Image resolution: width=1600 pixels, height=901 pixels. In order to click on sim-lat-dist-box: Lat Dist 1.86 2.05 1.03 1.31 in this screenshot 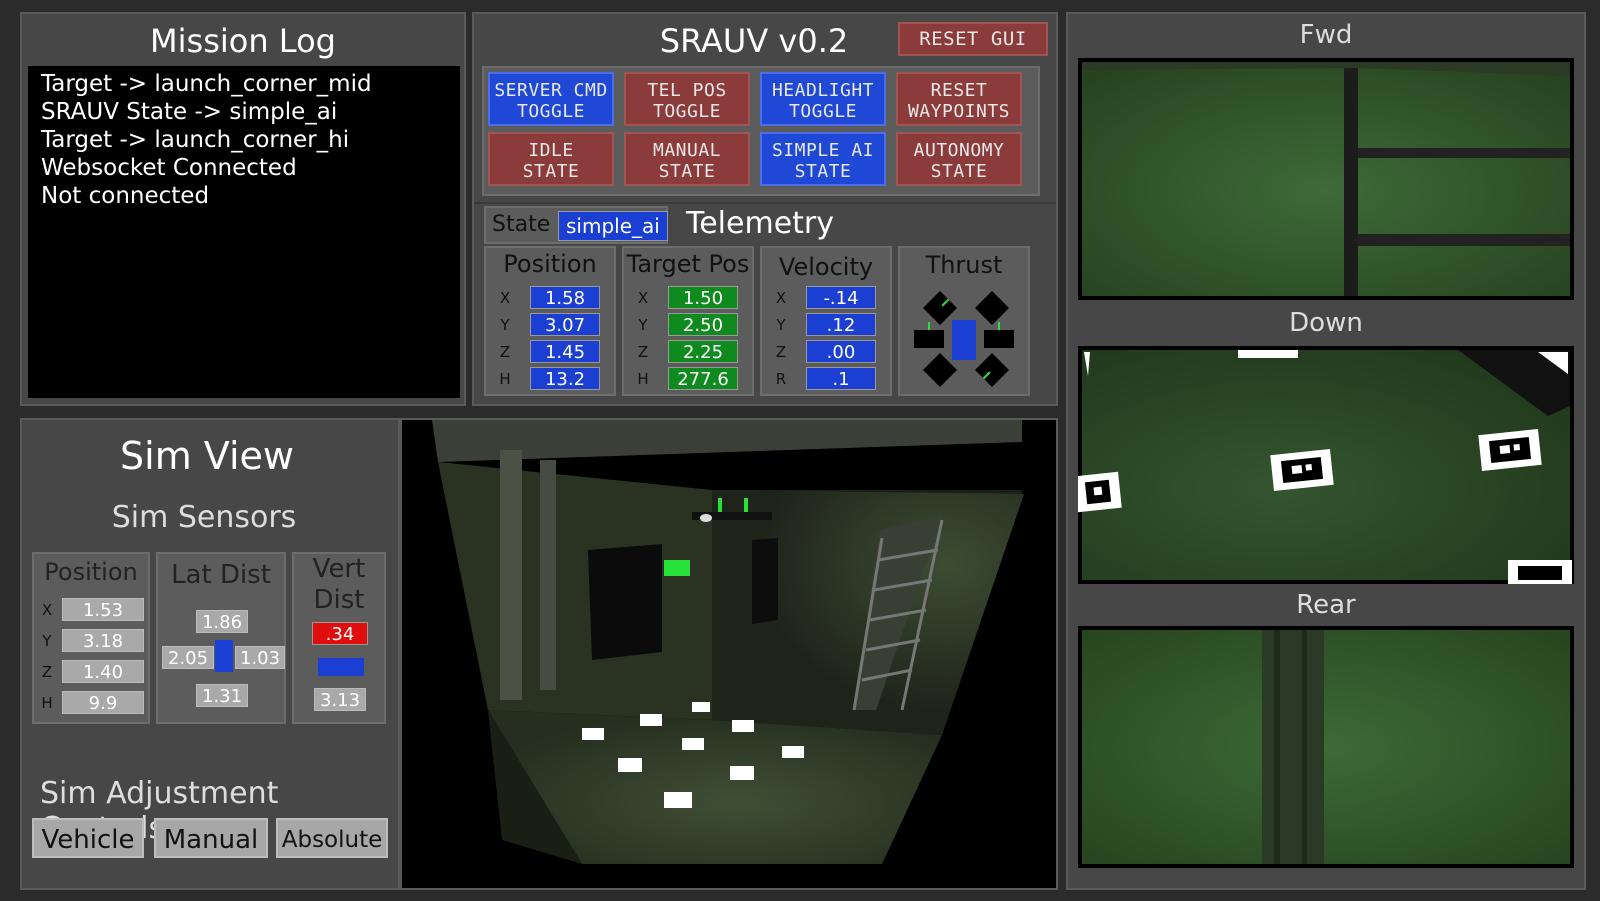, I will do `click(221, 638)`.